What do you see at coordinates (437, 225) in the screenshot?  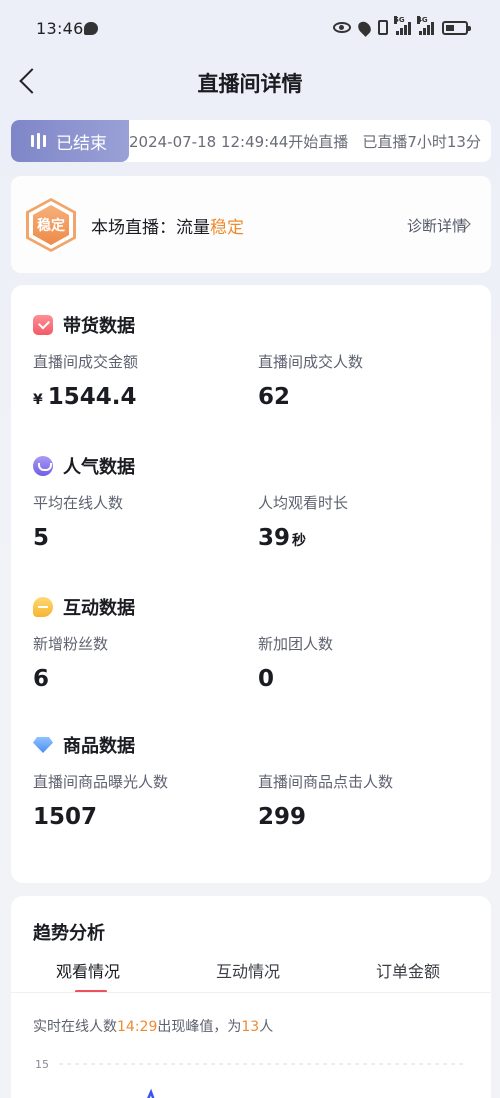 I see `diagnose-details-link: 诊断详情` at bounding box center [437, 225].